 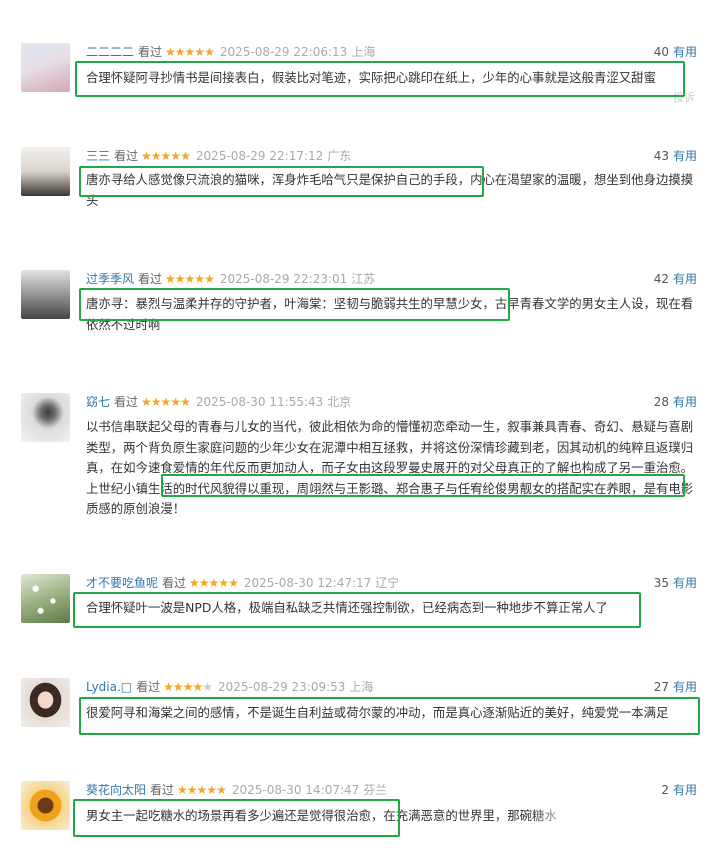 I want to click on username-link: 过季季风, so click(x=110, y=279).